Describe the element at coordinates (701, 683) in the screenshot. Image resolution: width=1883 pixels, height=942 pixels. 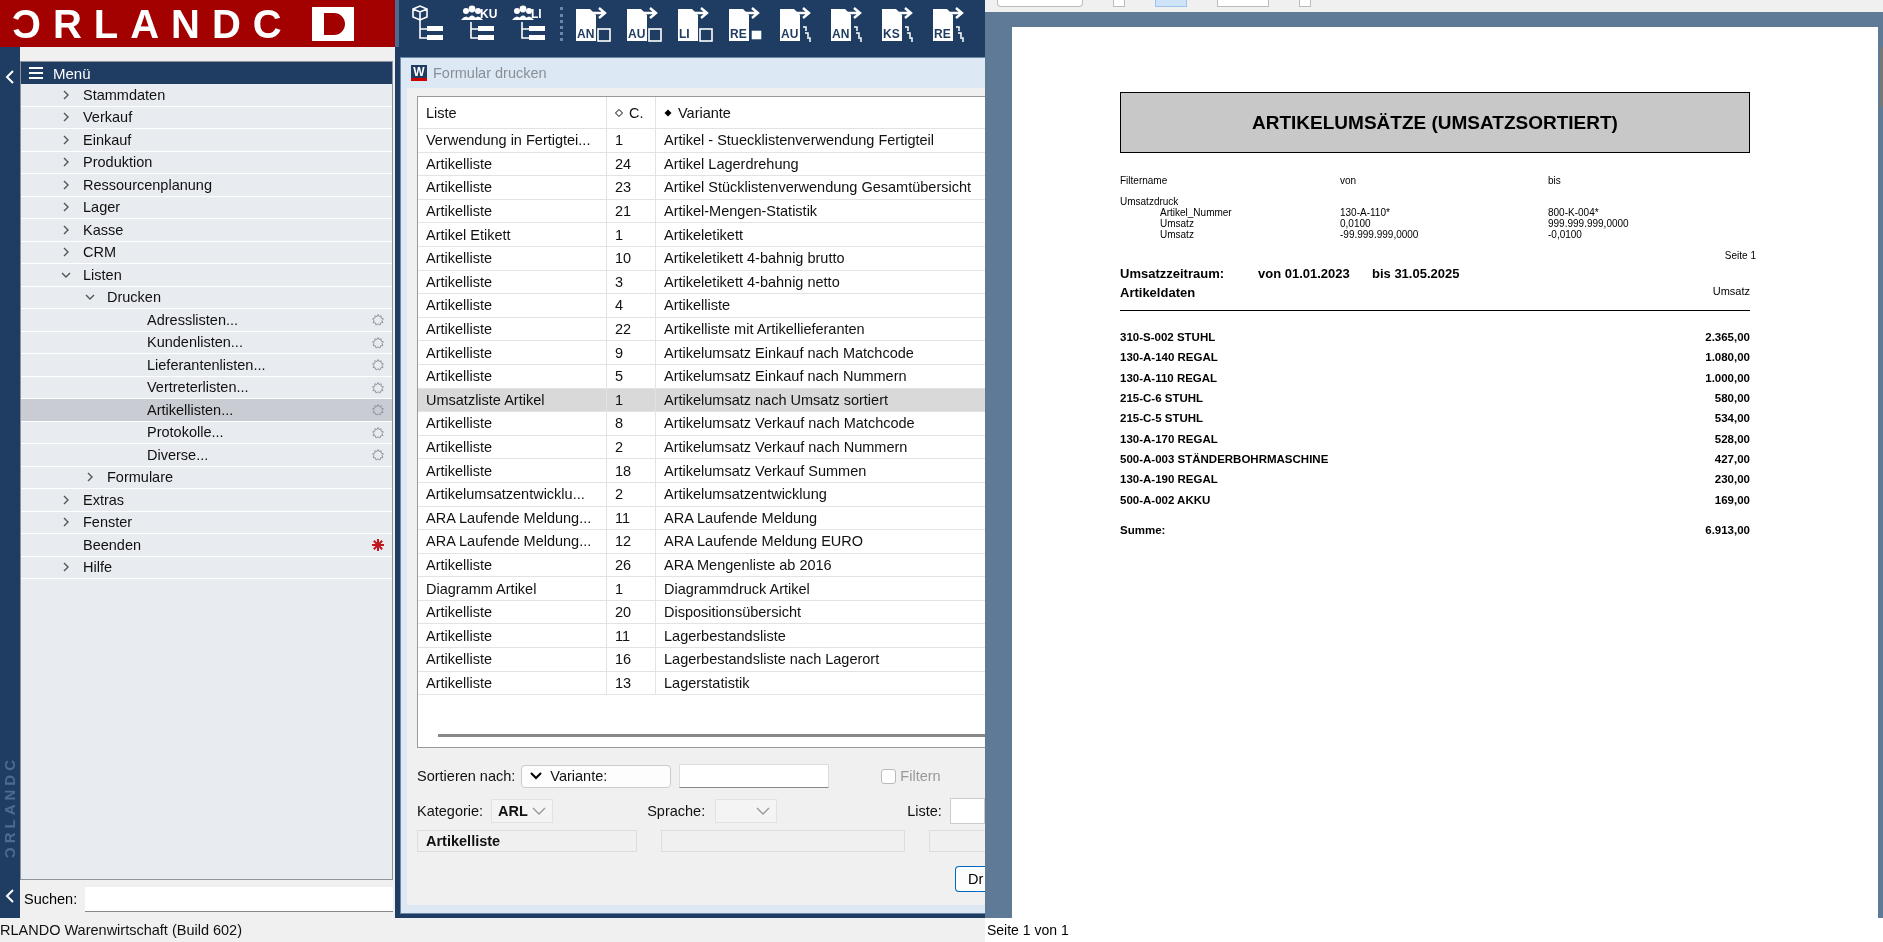
I see `table-row: Artikelliste 13 Lagerstatistik` at that location.